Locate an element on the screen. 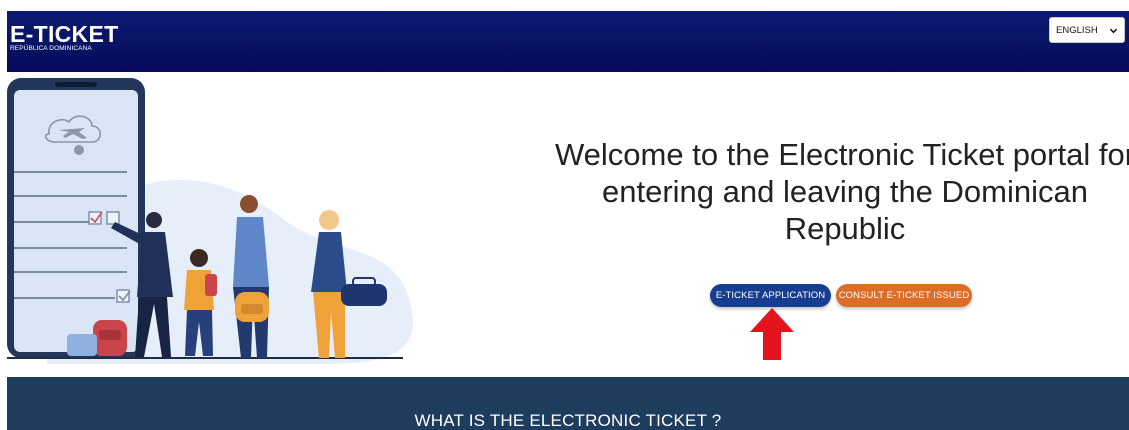 This screenshot has width=1129, height=430. language-select: ENGLISH is located at coordinates (1087, 30).